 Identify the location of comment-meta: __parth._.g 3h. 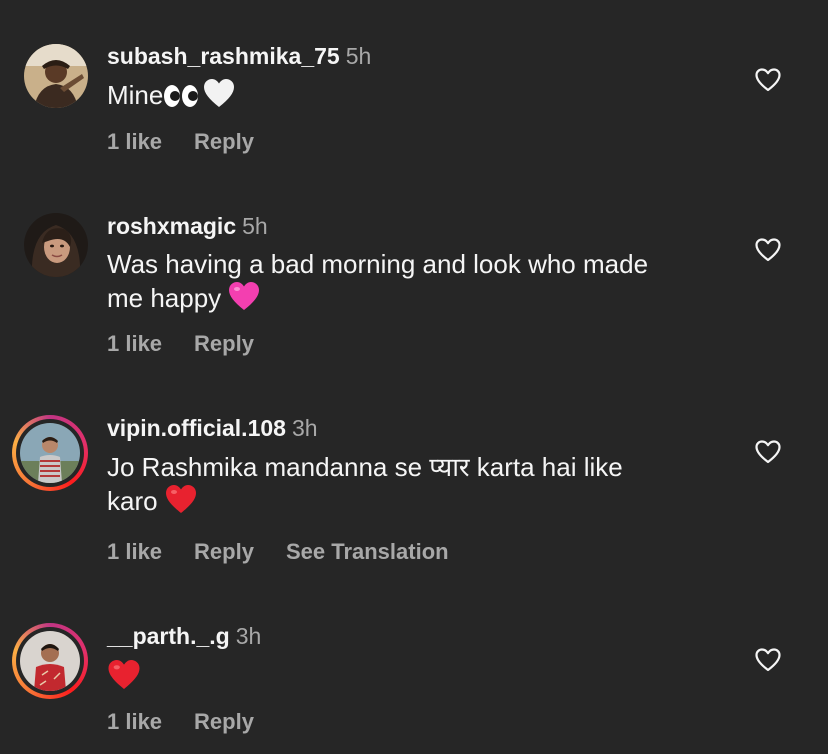
(184, 636).